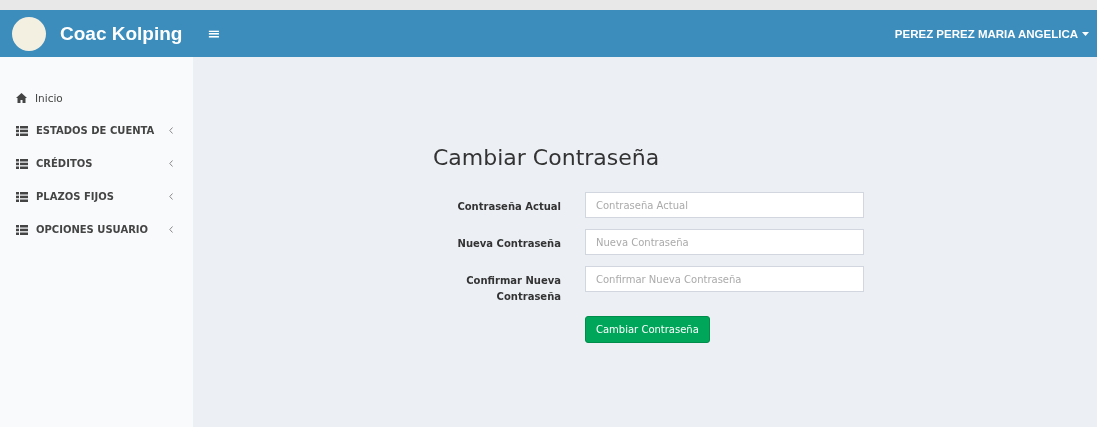 The height and width of the screenshot is (427, 1097). I want to click on user-menu: PEREZ PEREZ MARIA ANGELICA, so click(991, 33).